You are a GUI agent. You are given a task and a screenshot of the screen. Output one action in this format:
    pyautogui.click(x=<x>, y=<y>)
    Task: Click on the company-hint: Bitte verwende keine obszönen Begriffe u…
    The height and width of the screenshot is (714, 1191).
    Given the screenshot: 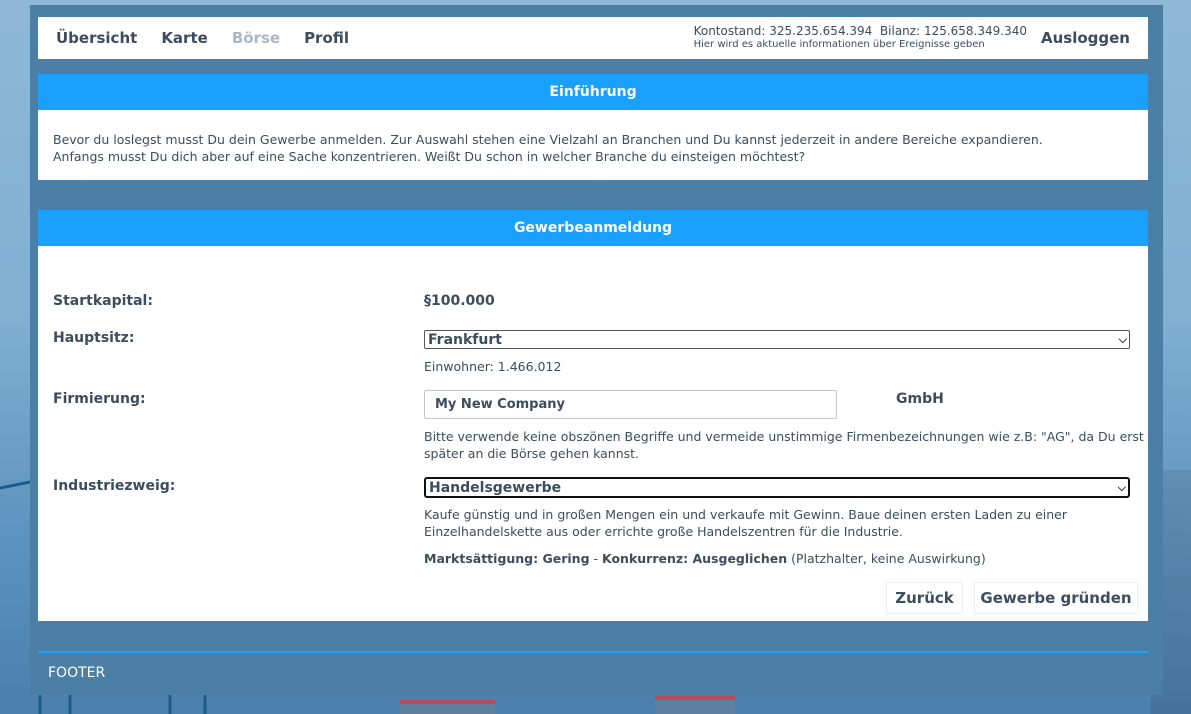 What is the action you would take?
    pyautogui.click(x=784, y=445)
    